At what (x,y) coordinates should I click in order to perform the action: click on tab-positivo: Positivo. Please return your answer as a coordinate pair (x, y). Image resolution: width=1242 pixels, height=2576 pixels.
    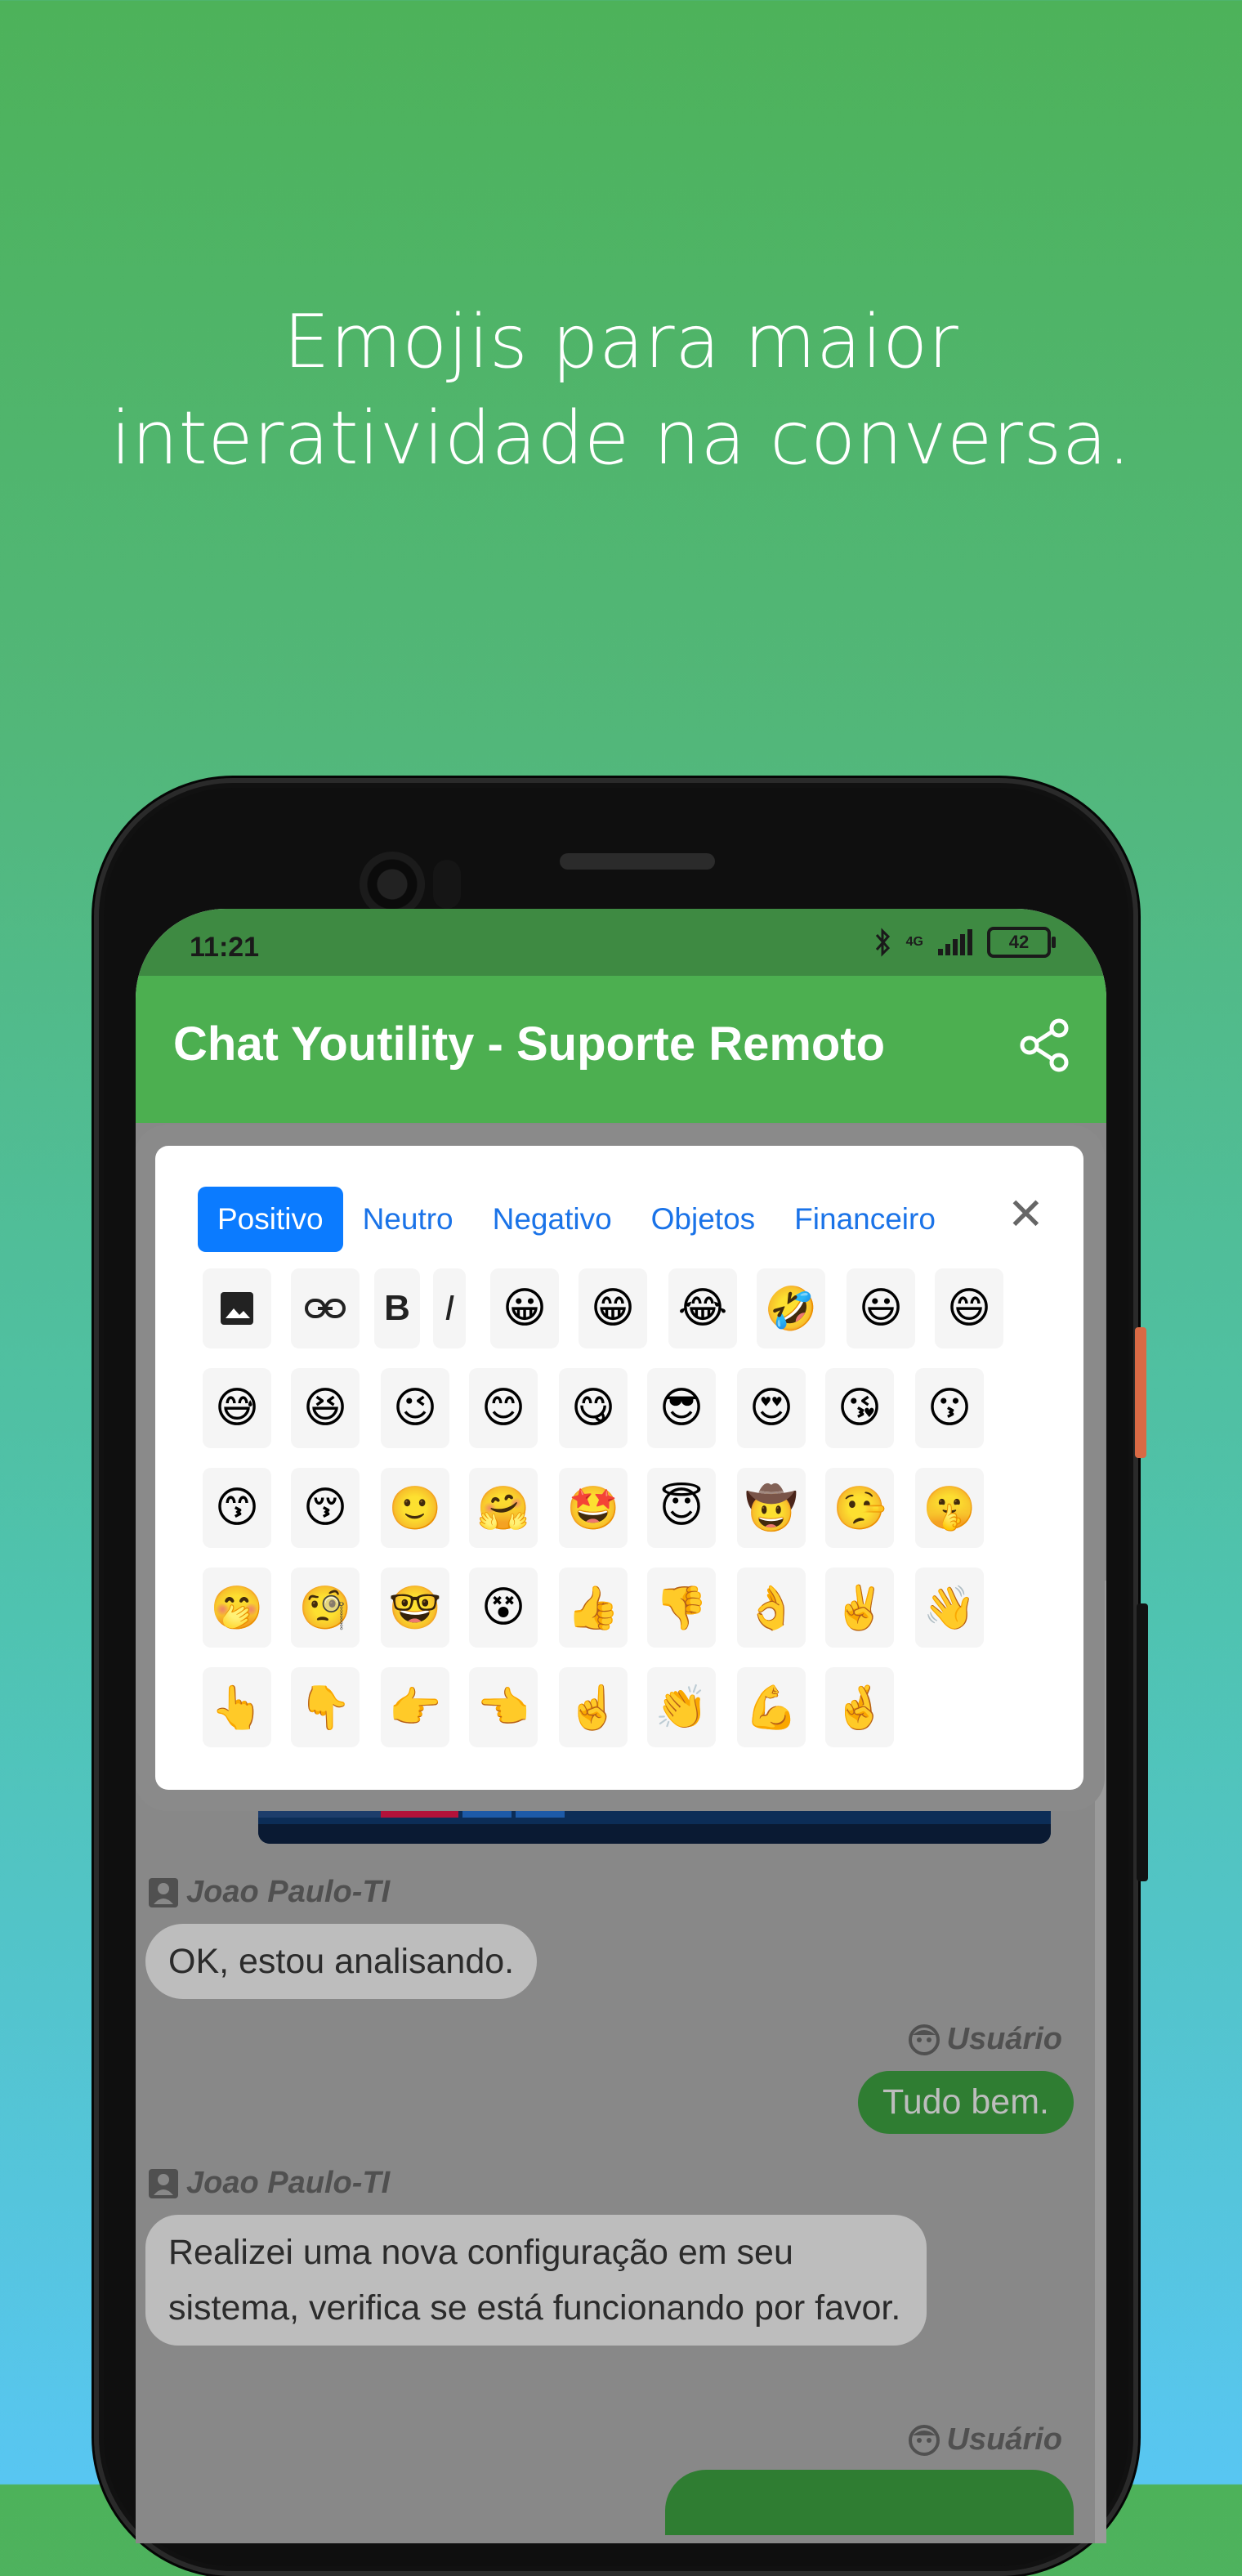
    Looking at the image, I should click on (270, 1219).